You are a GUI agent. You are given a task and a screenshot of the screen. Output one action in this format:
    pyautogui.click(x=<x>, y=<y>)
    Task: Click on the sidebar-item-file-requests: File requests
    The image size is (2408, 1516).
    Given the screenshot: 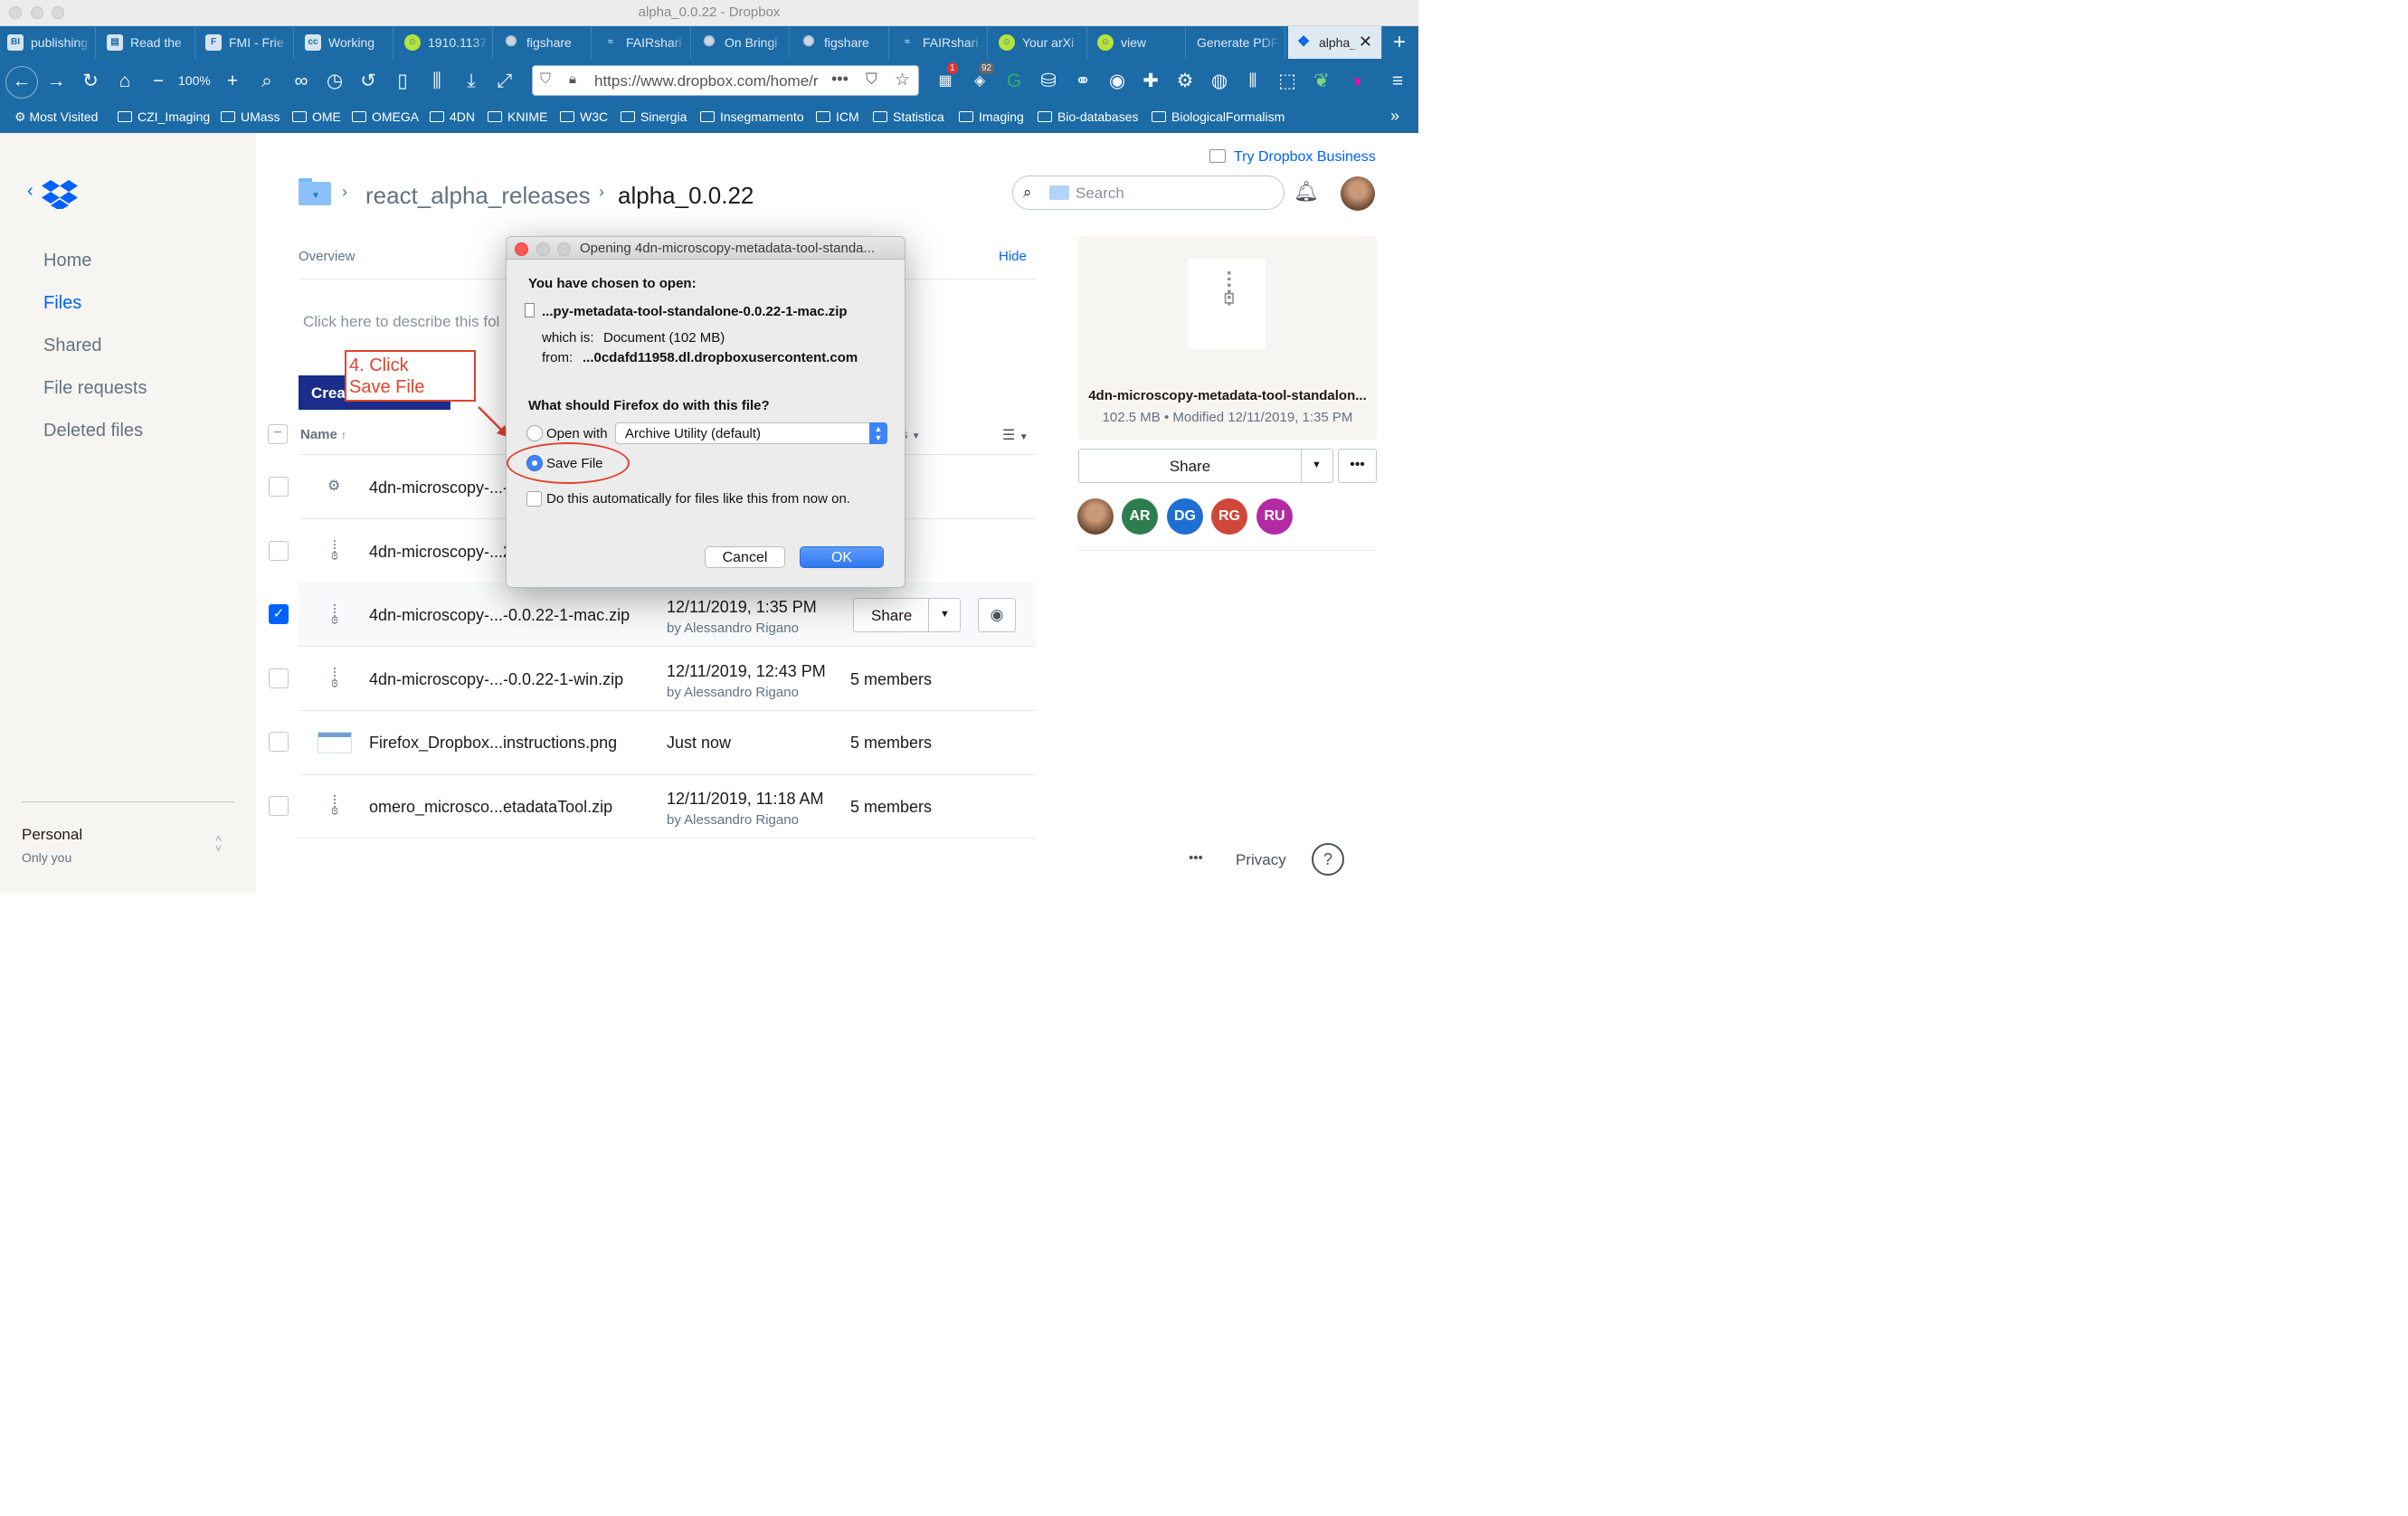 What is the action you would take?
    pyautogui.click(x=95, y=388)
    